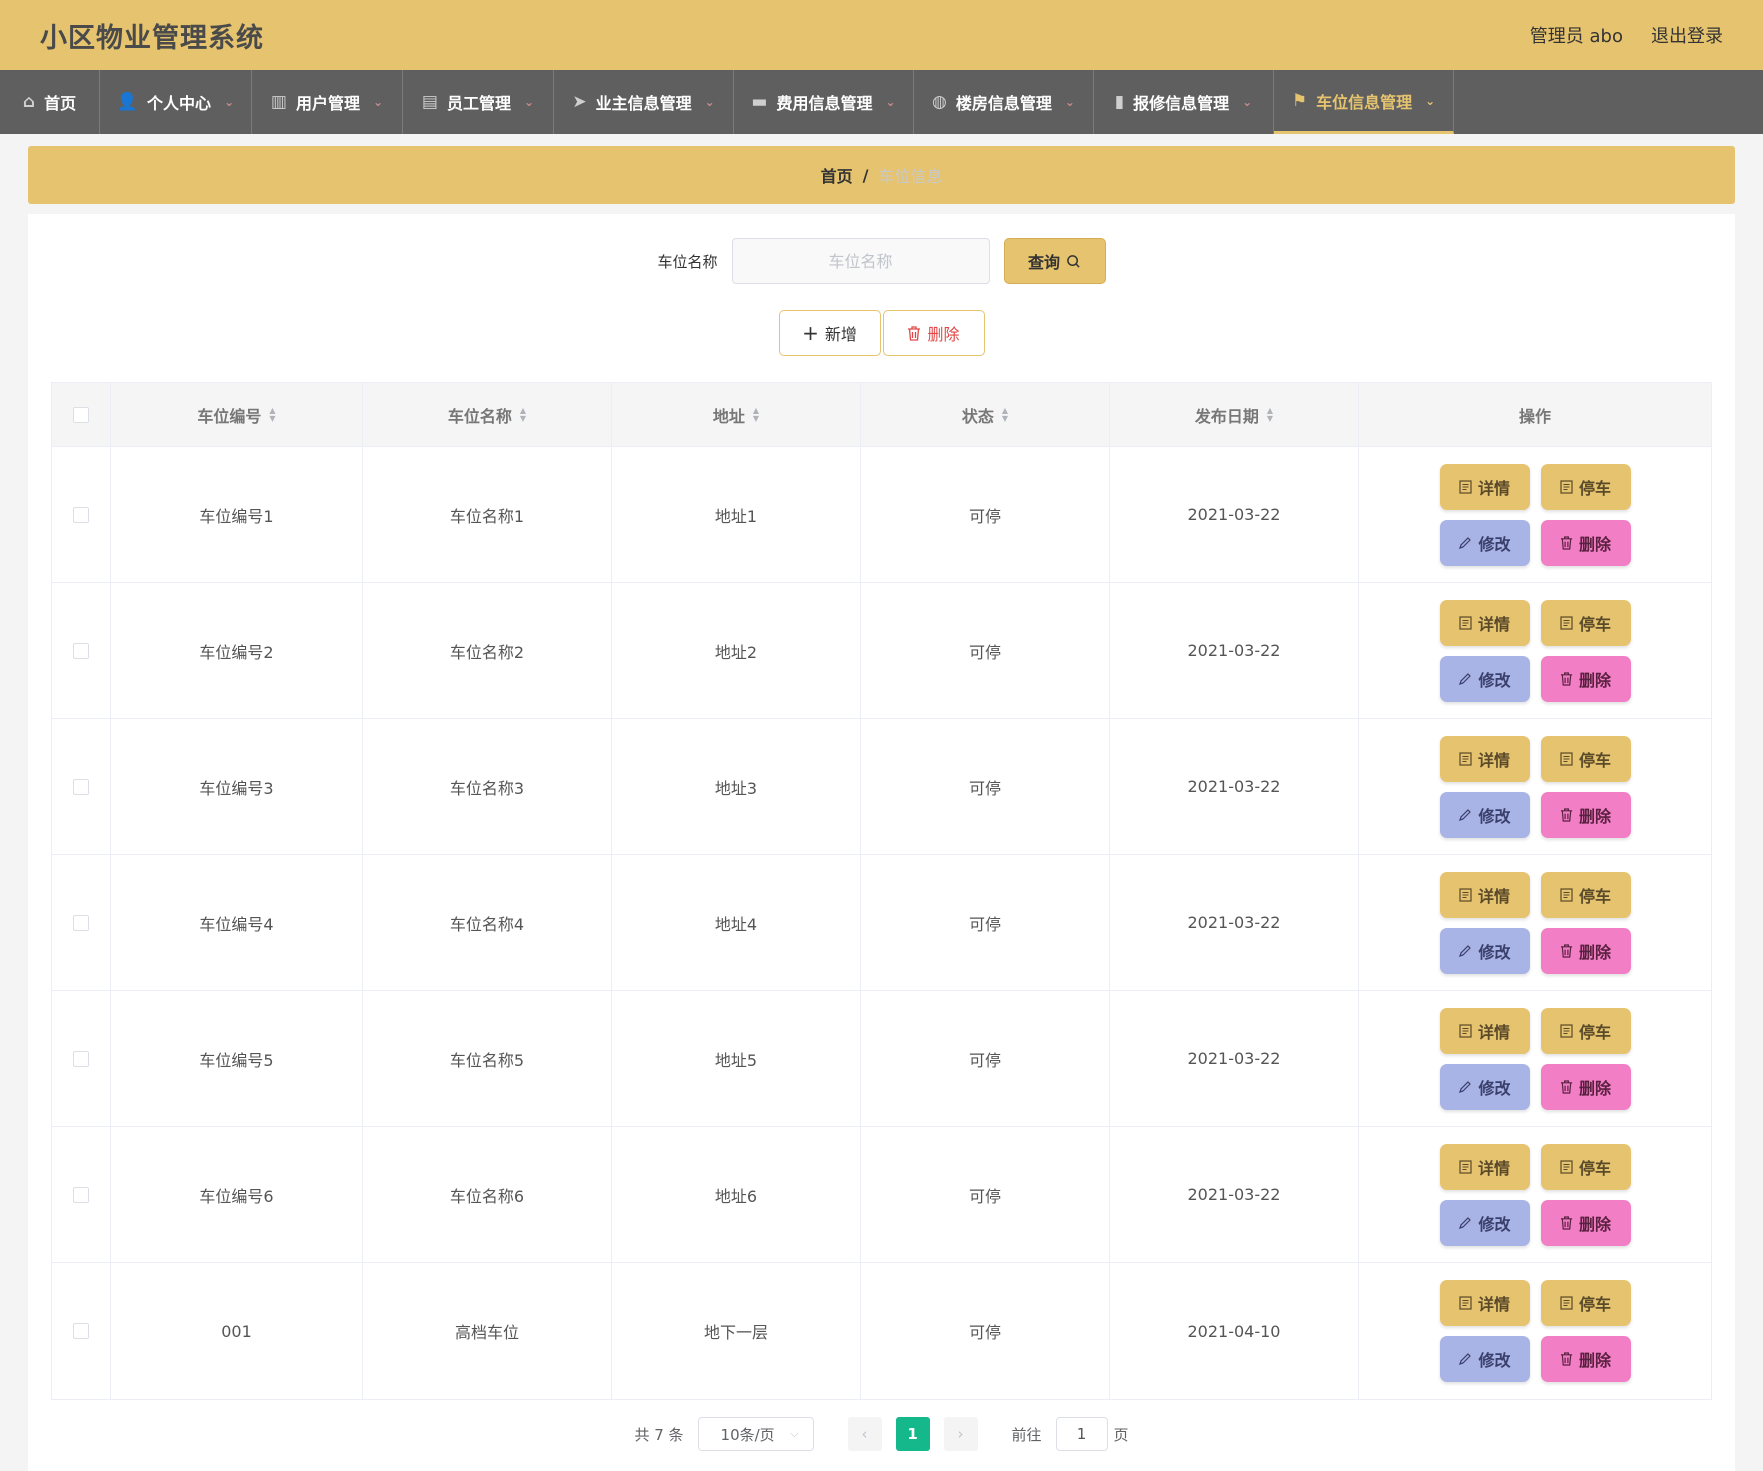 The width and height of the screenshot is (1763, 1471). I want to click on table-row: 车位编号4 车位名称4 地址4 可停 2021-03-22 详情 停车 修改 删除, so click(881, 923).